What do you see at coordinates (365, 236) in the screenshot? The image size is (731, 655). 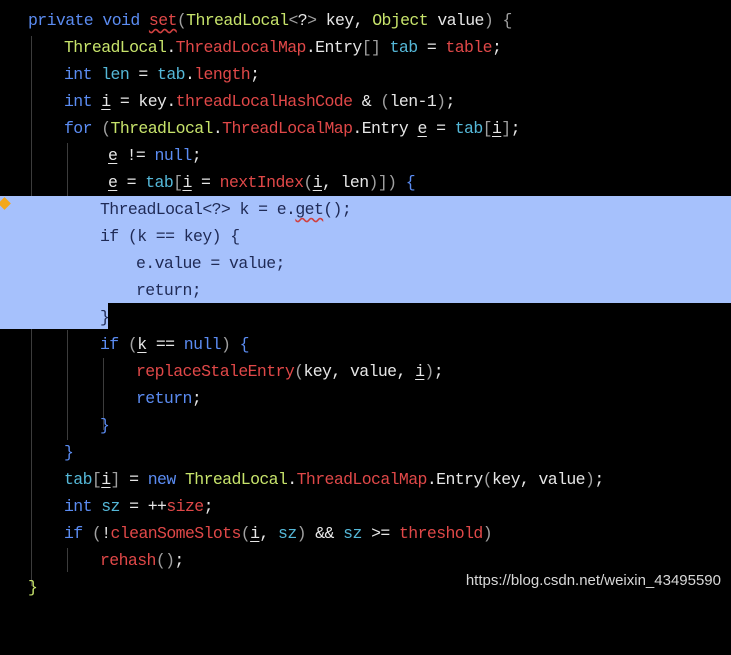 I see `code-line: if (k == key) {` at bounding box center [365, 236].